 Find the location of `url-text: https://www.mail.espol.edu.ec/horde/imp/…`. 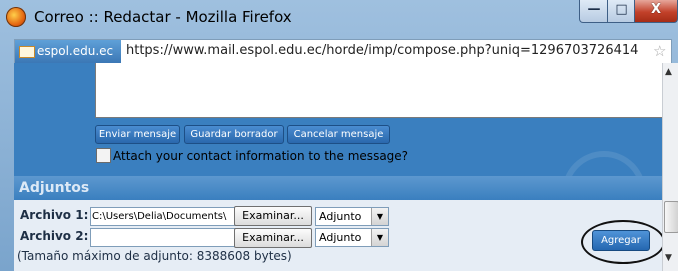

url-text: https://www.mail.espol.edu.ec/horde/imp/… is located at coordinates (382, 50).